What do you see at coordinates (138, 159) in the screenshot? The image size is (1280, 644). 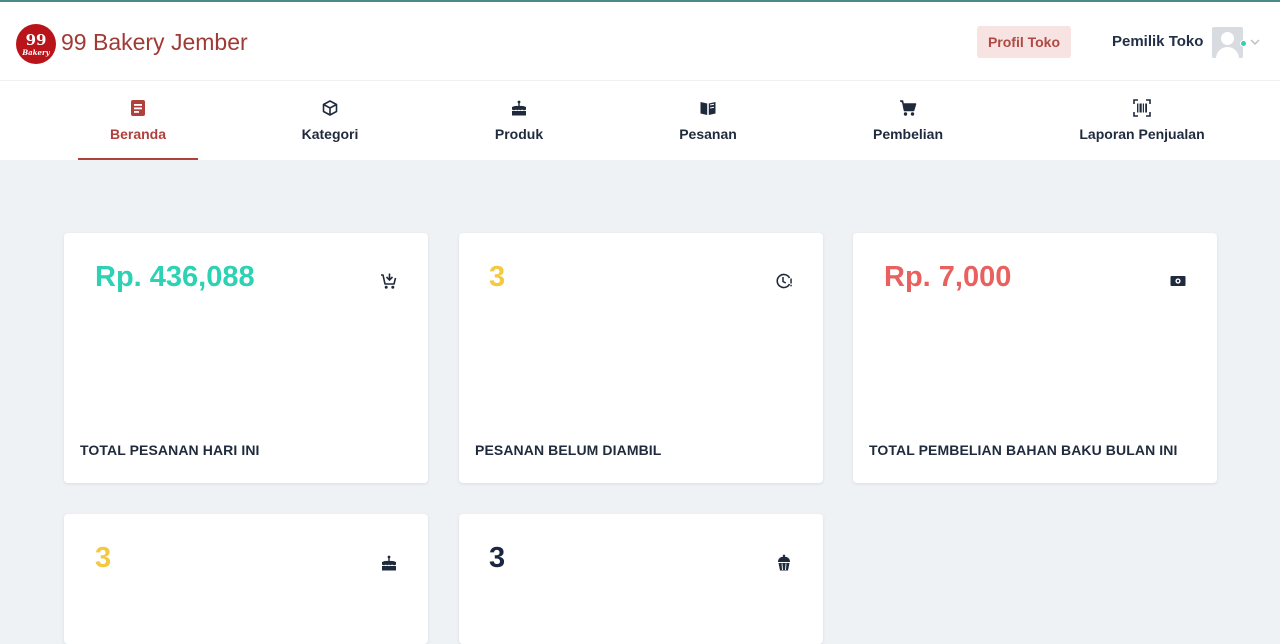 I see `active-tab-underline` at bounding box center [138, 159].